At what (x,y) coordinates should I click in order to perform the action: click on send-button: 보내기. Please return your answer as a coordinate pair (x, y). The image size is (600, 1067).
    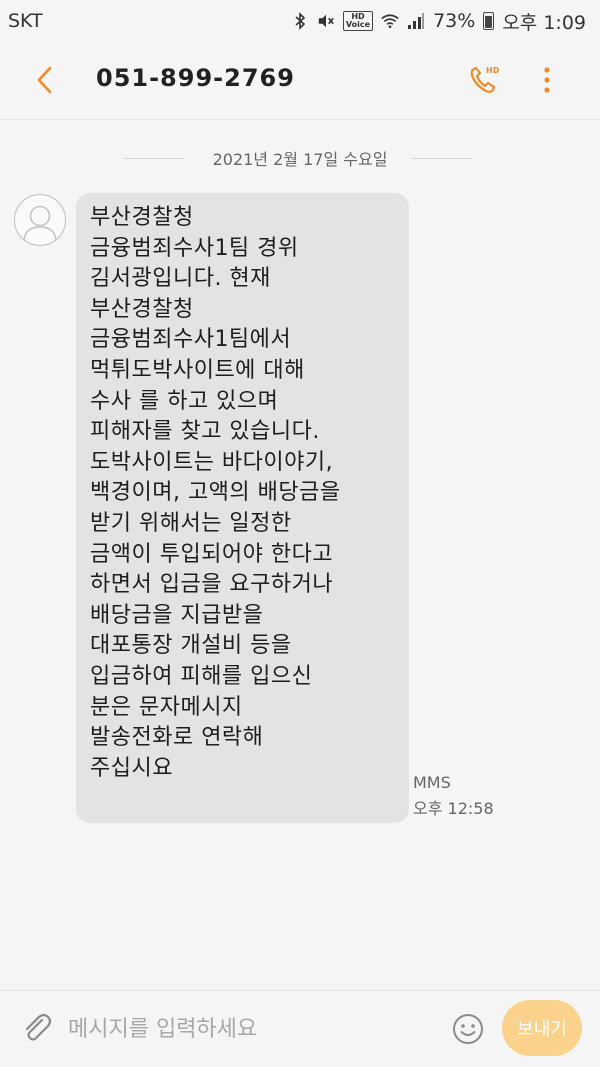
    Looking at the image, I should click on (542, 1028).